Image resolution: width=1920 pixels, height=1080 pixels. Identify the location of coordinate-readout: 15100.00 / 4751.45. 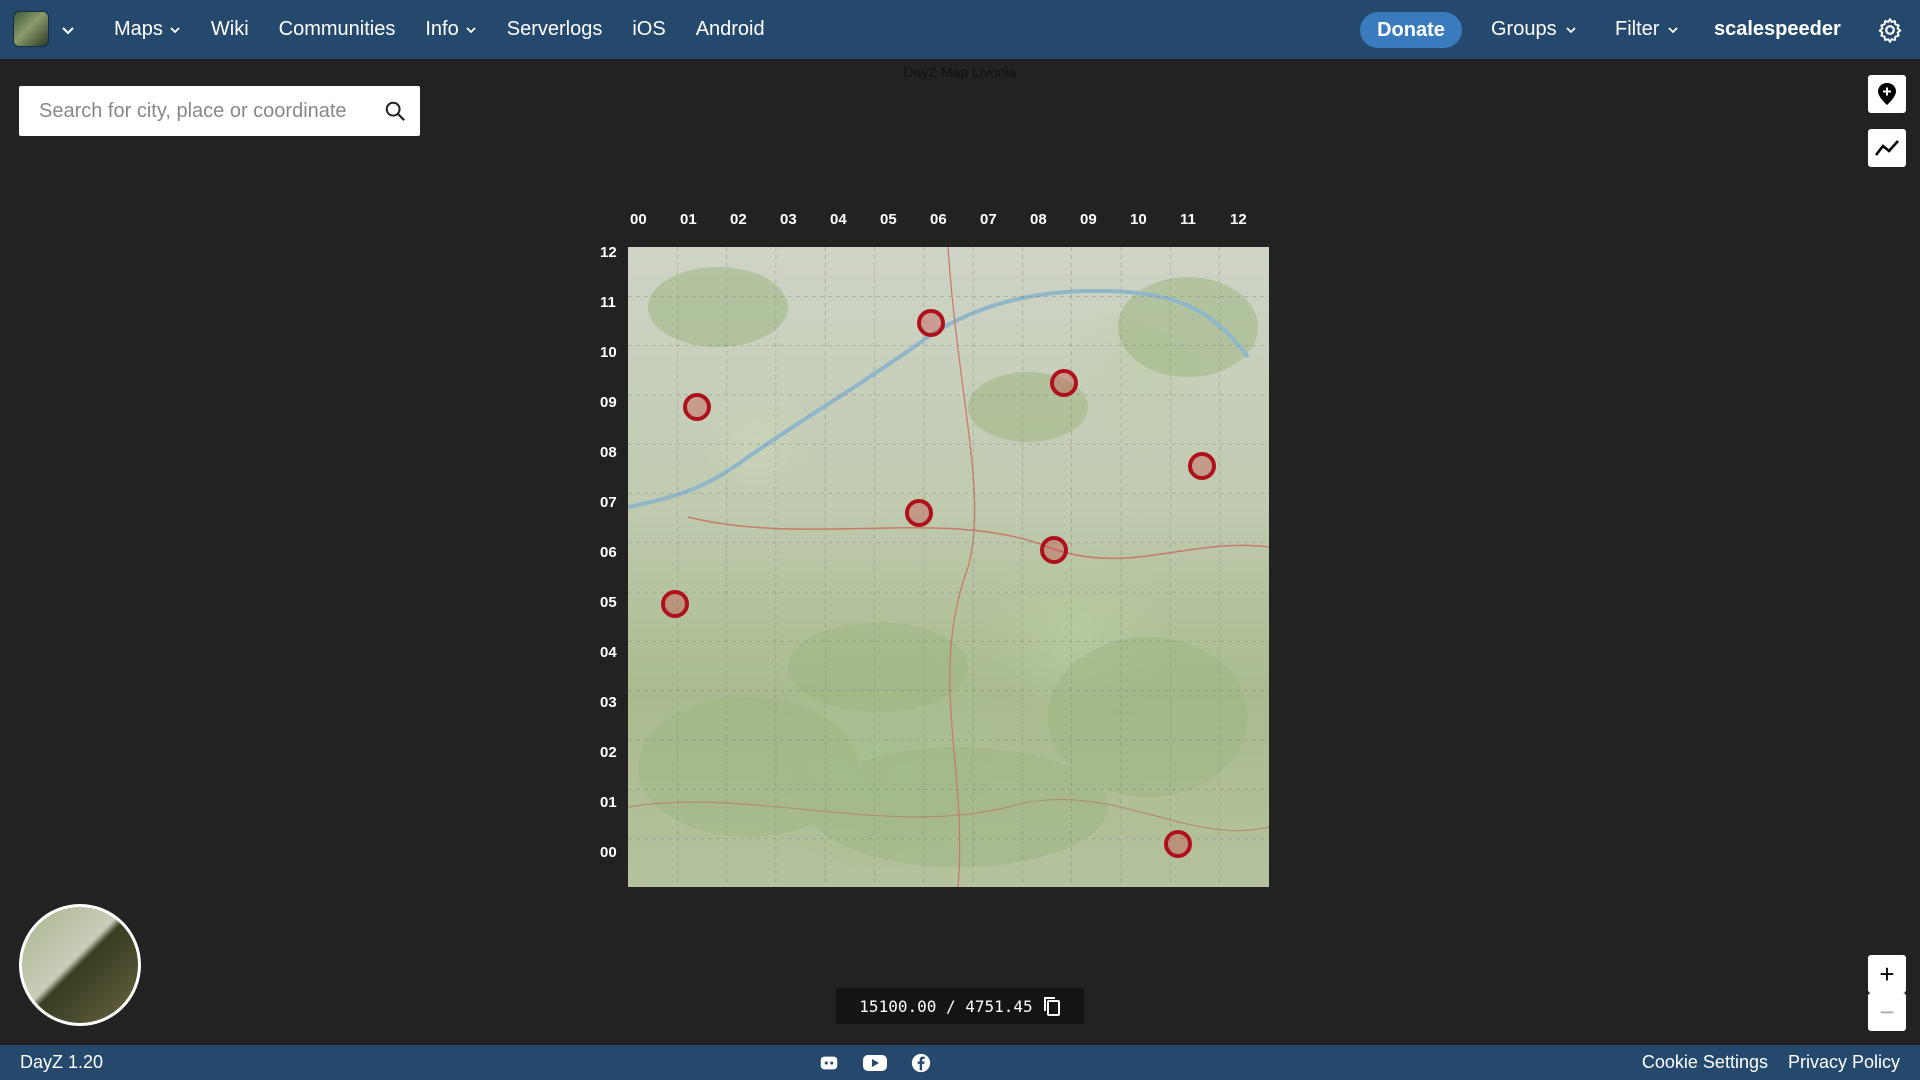
(960, 1006).